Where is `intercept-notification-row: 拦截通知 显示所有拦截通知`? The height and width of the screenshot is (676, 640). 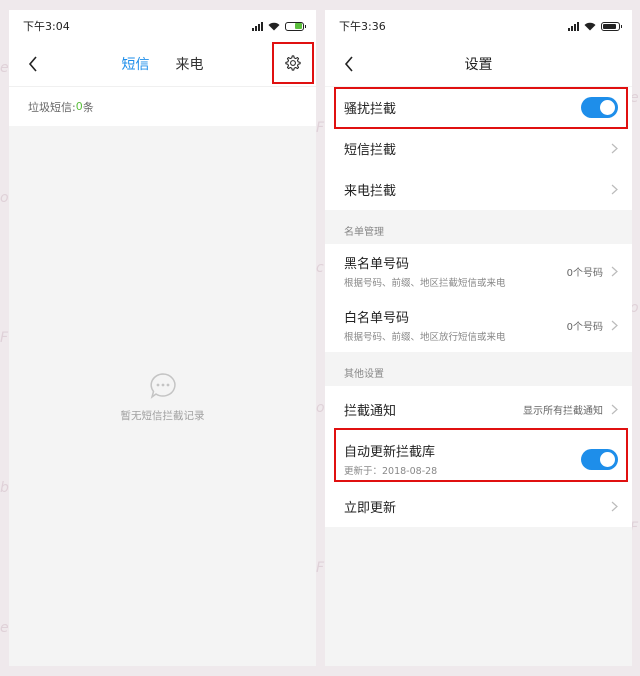 intercept-notification-row: 拦截通知 显示所有拦截通知 is located at coordinates (478, 409).